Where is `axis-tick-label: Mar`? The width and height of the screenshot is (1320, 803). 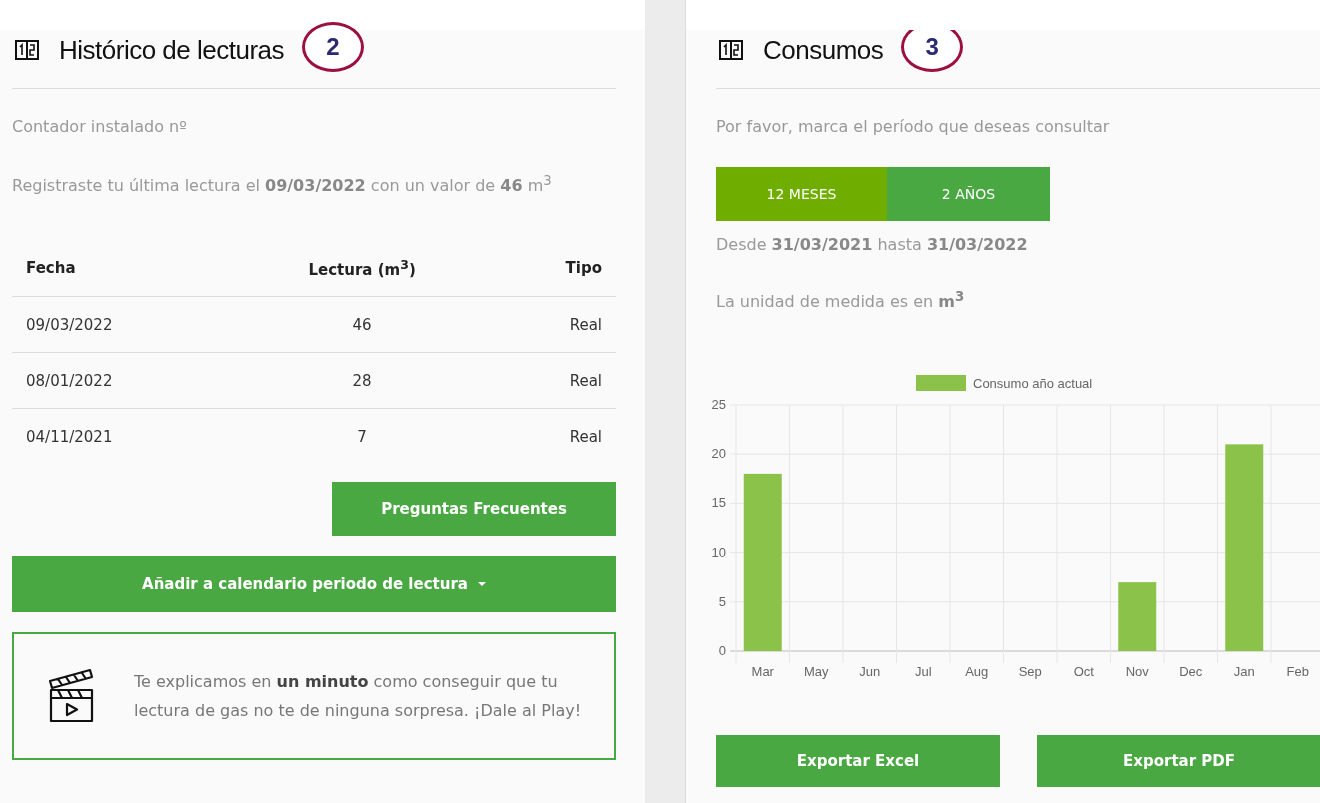 axis-tick-label: Mar is located at coordinates (762, 672).